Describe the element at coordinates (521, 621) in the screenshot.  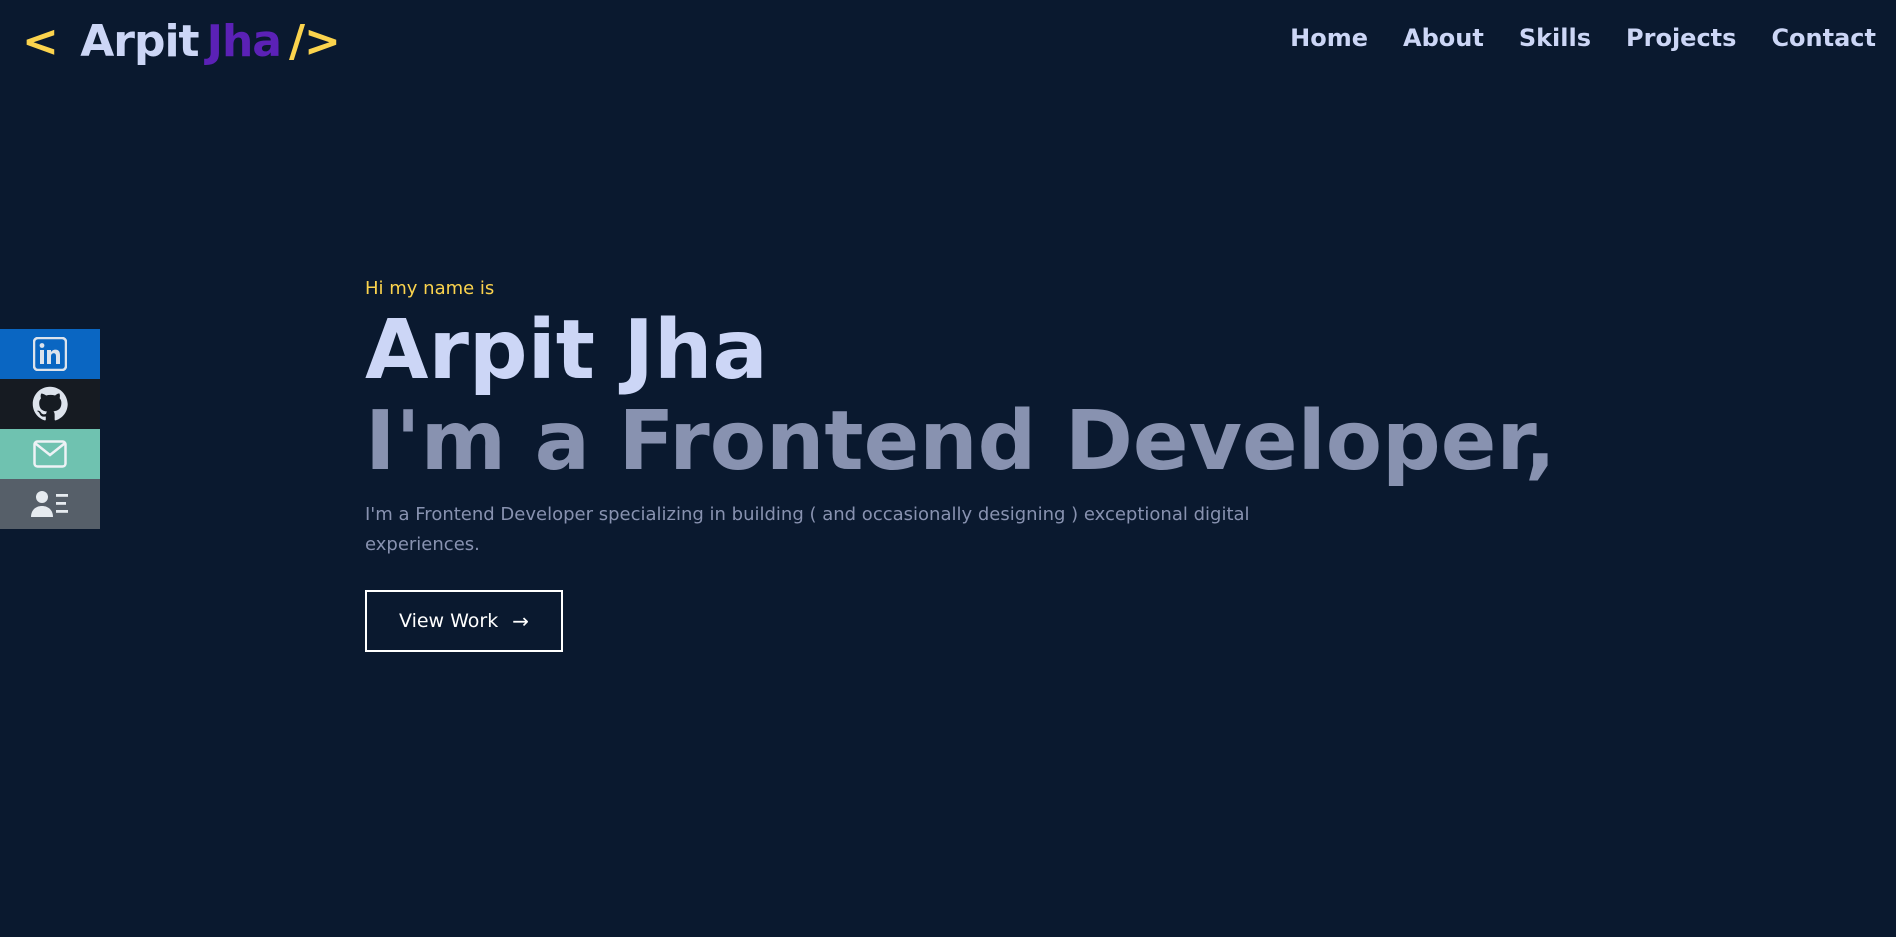
I see `arrow-right-icon: →` at that location.